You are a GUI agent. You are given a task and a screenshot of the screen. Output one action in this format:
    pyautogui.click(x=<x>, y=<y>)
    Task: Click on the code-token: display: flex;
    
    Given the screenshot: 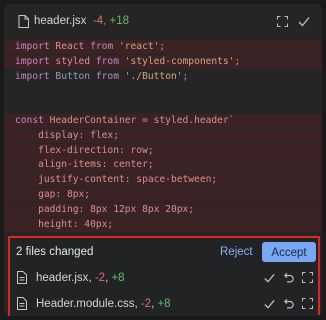 What is the action you would take?
    pyautogui.click(x=67, y=135)
    